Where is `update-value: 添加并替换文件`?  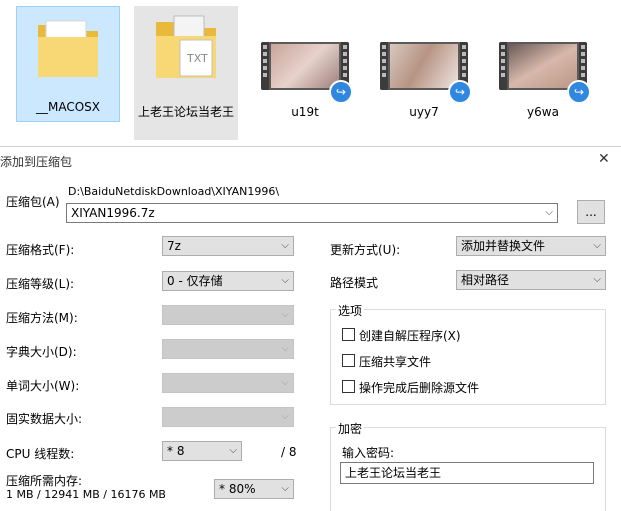 update-value: 添加并替换文件 is located at coordinates (503, 246).